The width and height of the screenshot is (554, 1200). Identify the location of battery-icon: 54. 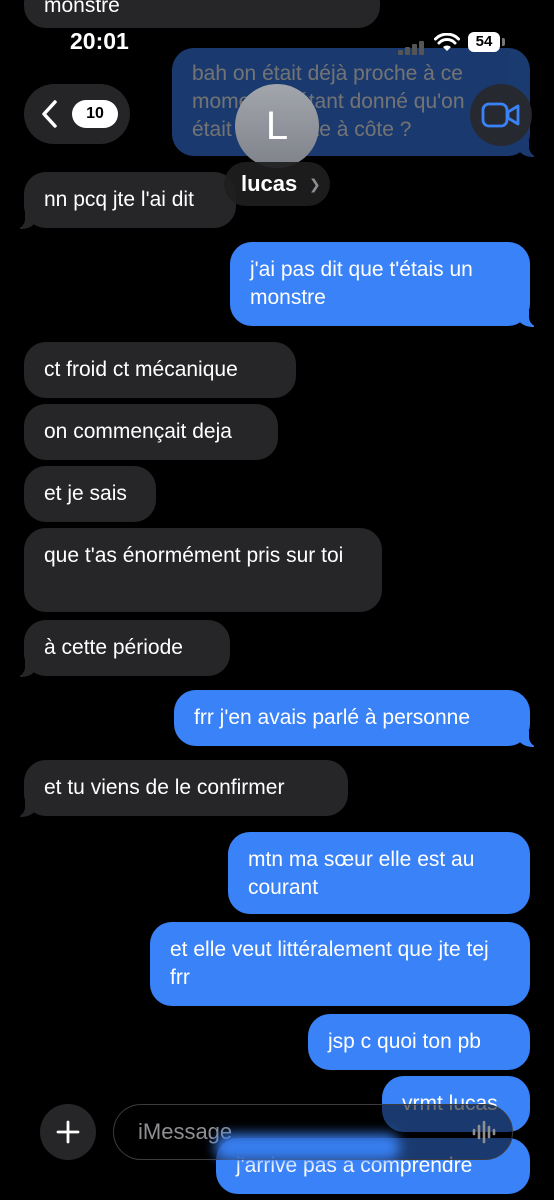
(484, 42).